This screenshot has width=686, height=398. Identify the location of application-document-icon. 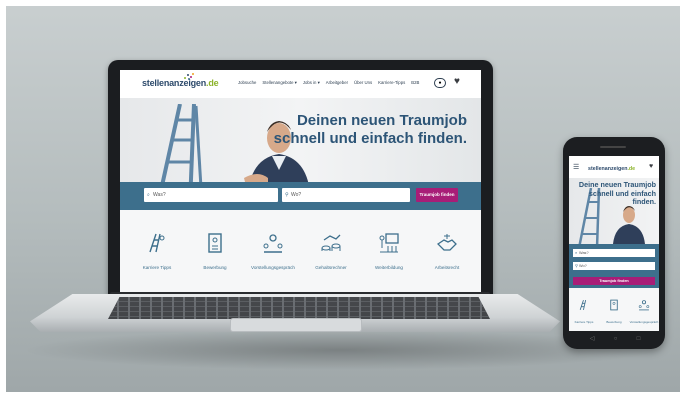
(215, 243).